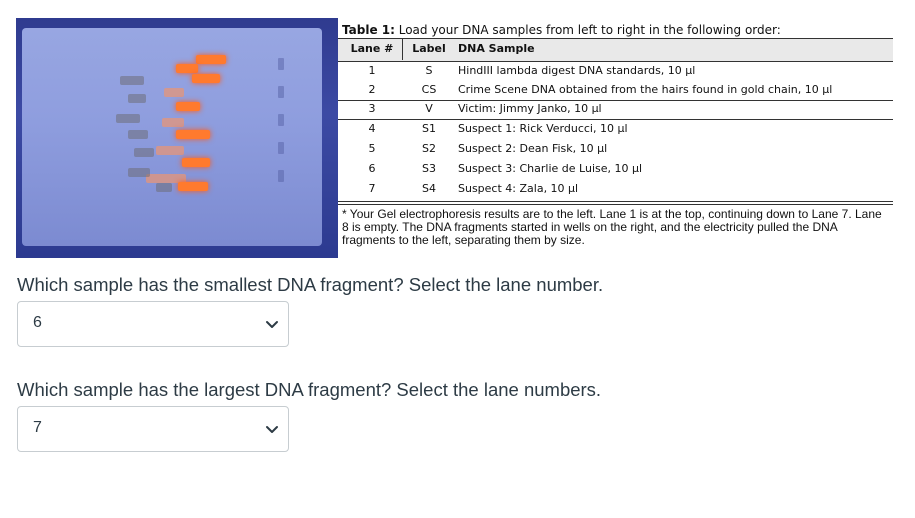 The image size is (915, 518). Describe the element at coordinates (429, 188) in the screenshot. I see `lane-label: S4` at that location.